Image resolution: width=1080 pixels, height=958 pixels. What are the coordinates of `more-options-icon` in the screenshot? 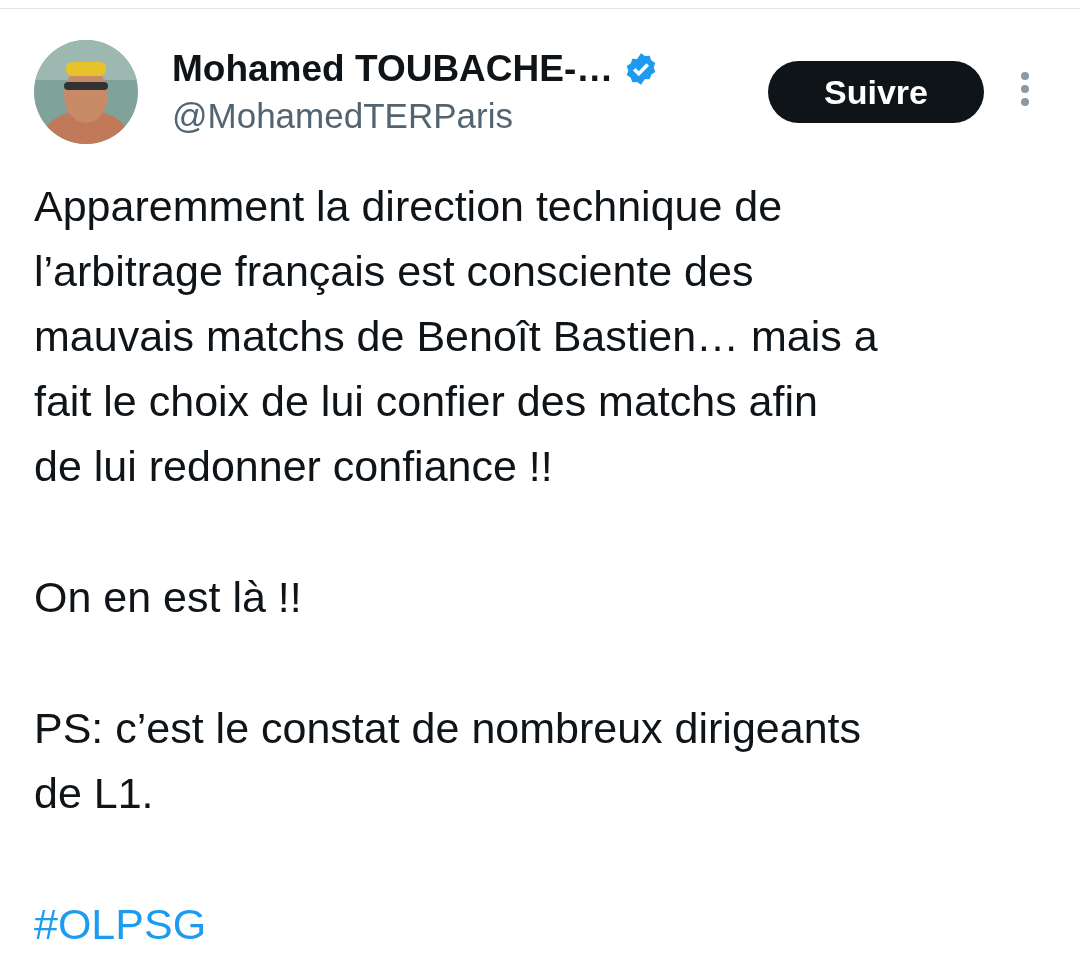 It's located at (1025, 89).